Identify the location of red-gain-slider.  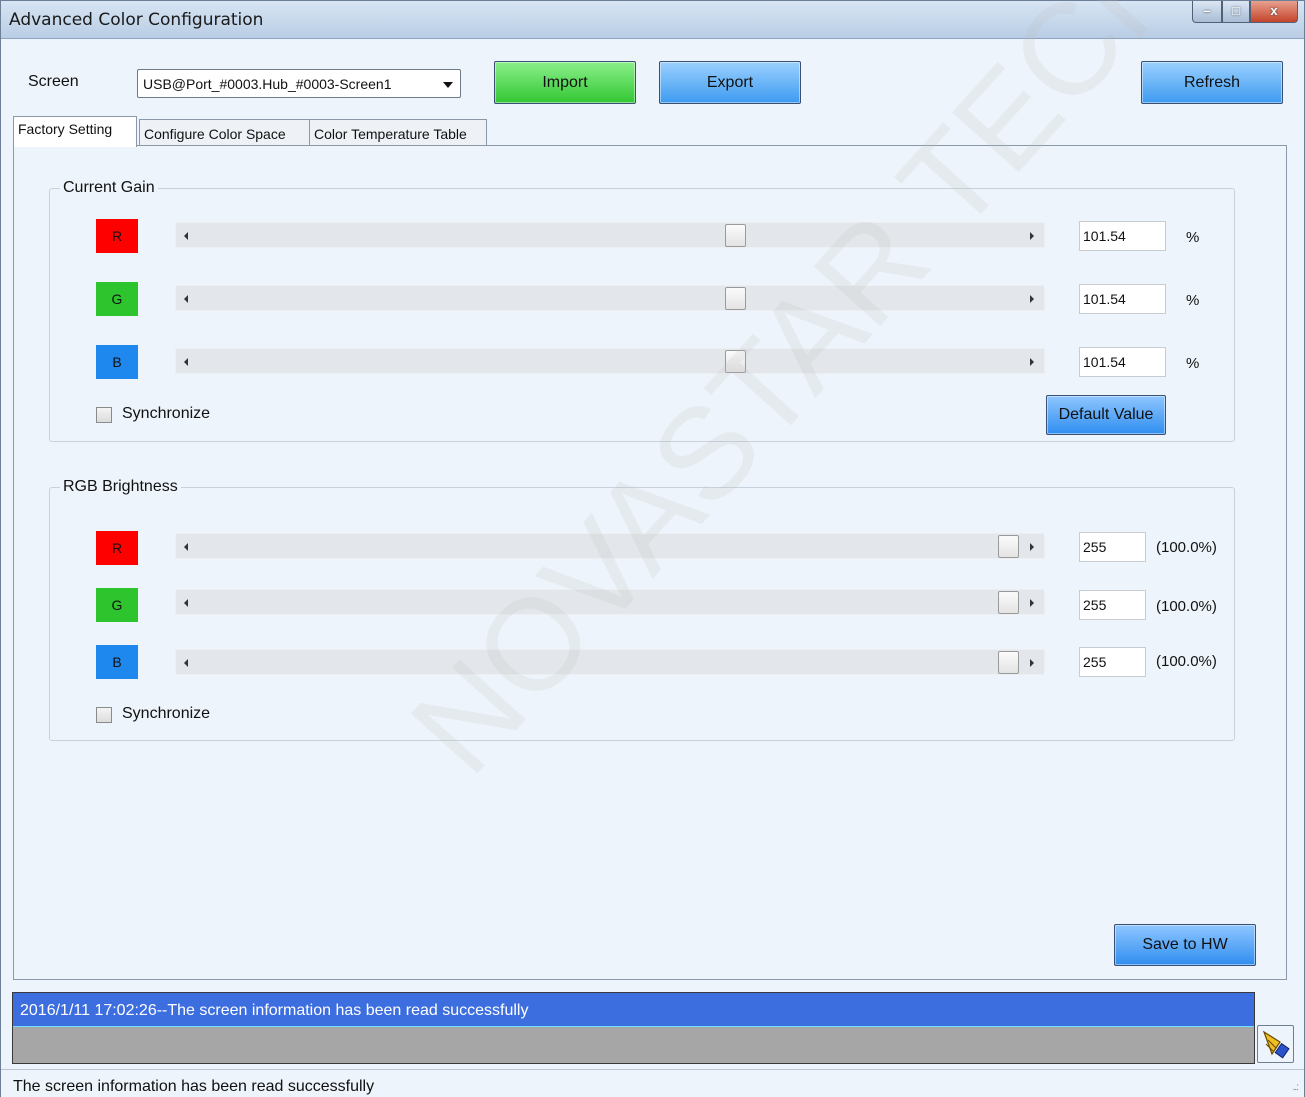
(610, 235).